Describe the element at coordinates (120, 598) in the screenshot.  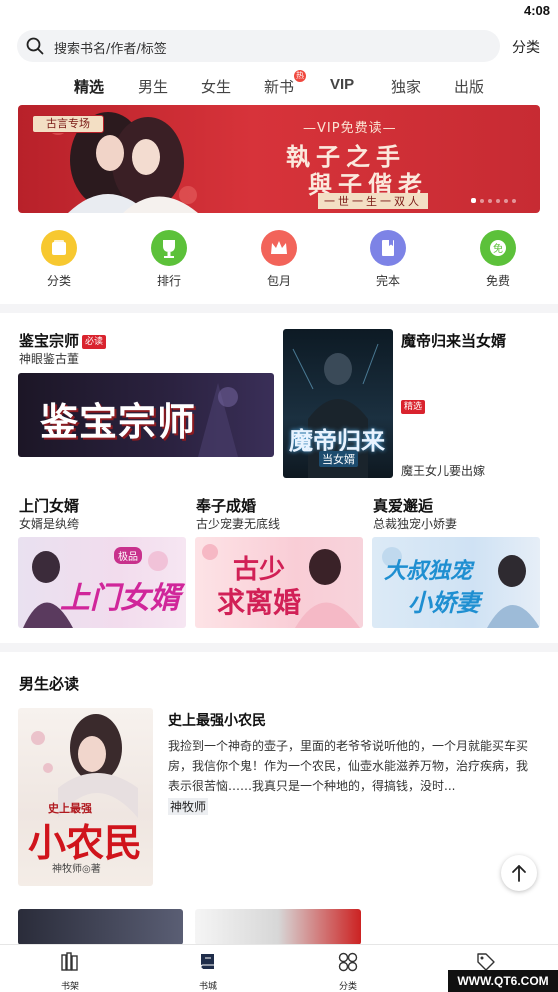
I see `cover-title: 上门女婿` at that location.